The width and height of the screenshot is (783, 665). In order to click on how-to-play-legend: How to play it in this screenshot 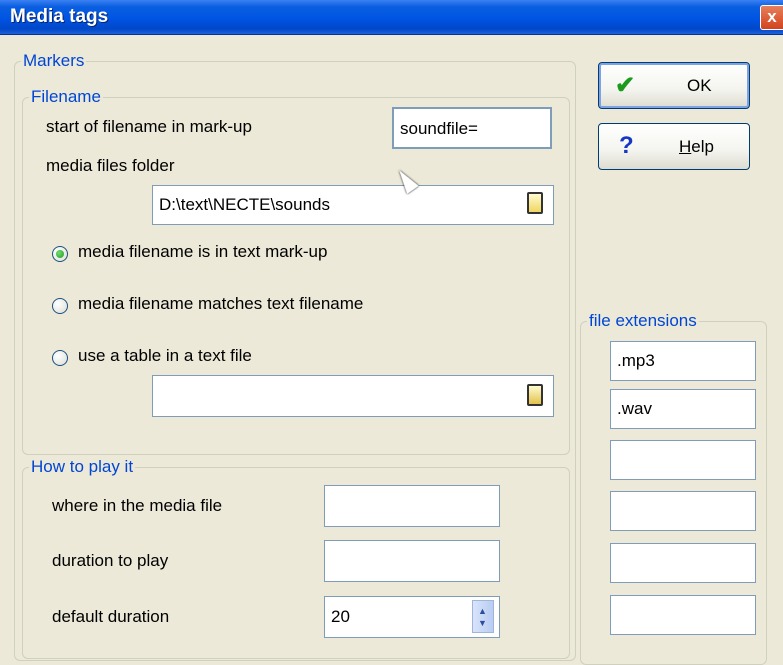, I will do `click(82, 466)`.